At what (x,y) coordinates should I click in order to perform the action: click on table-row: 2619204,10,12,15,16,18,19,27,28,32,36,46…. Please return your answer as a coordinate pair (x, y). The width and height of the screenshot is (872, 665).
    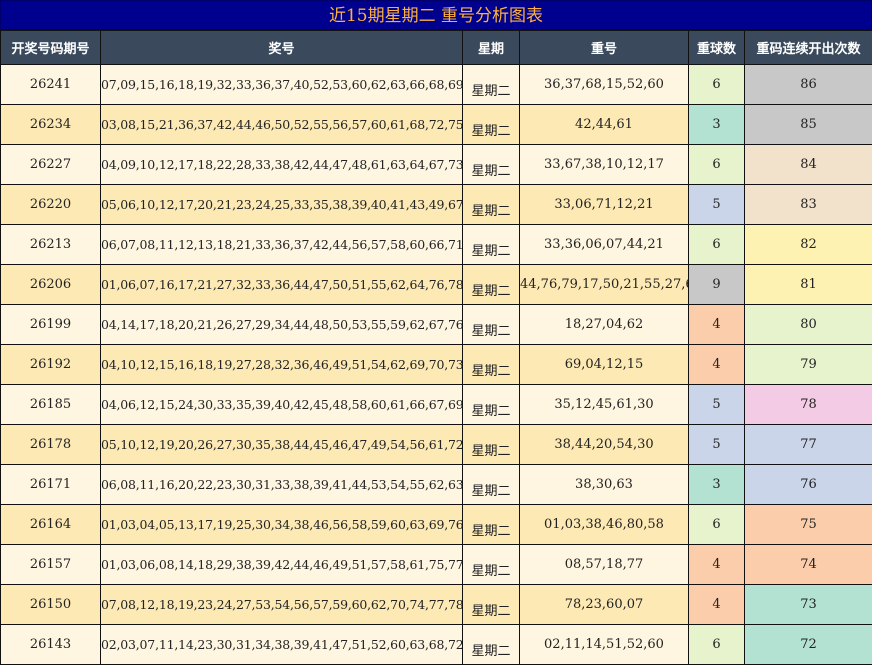
    Looking at the image, I should click on (436, 365).